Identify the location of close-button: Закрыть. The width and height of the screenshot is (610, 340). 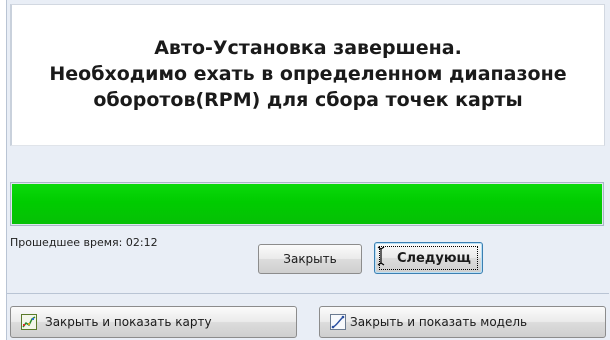
(310, 259).